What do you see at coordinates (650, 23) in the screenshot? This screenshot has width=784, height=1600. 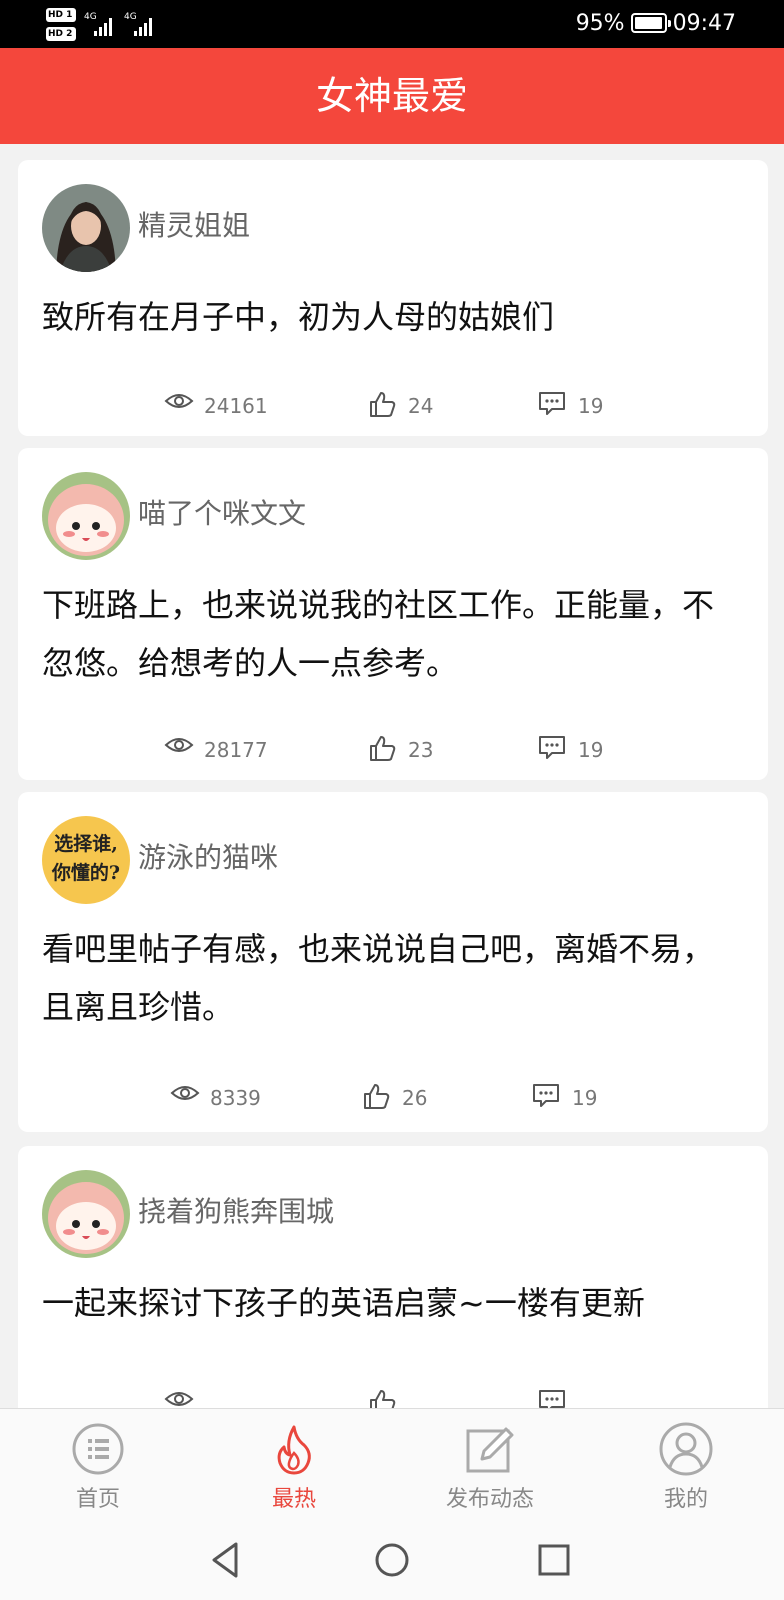 I see `battery-icon` at bounding box center [650, 23].